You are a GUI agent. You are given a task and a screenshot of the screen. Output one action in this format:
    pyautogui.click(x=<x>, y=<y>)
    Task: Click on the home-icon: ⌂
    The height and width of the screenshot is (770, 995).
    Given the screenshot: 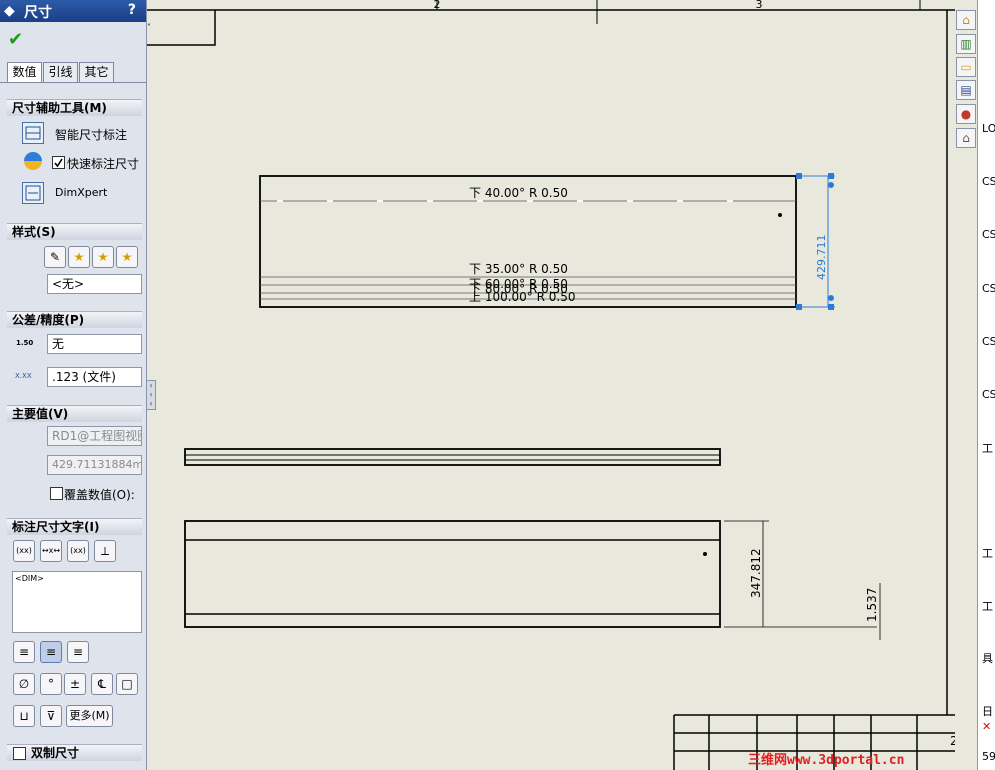 What is the action you would take?
    pyautogui.click(x=966, y=20)
    